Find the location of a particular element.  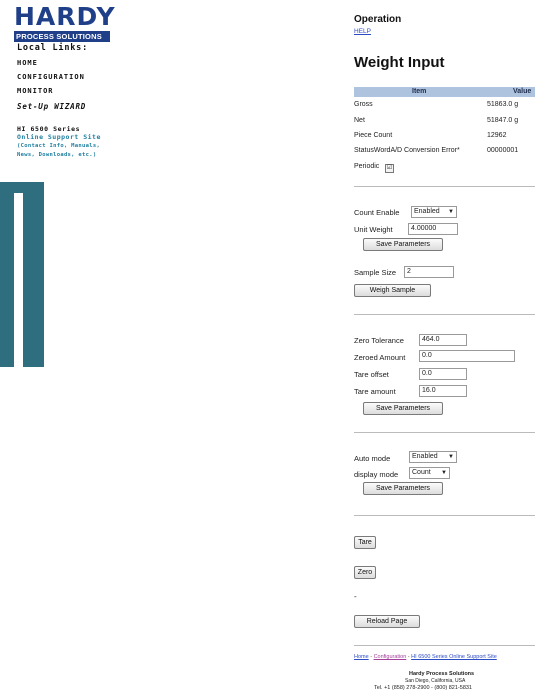

row-value-status-word: 00000001 is located at coordinates (503, 150).